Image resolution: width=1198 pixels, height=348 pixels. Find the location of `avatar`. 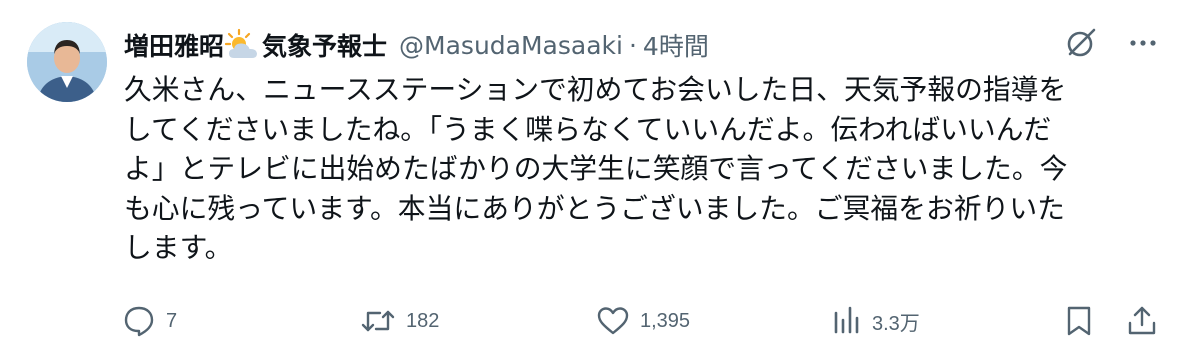

avatar is located at coordinates (67, 62).